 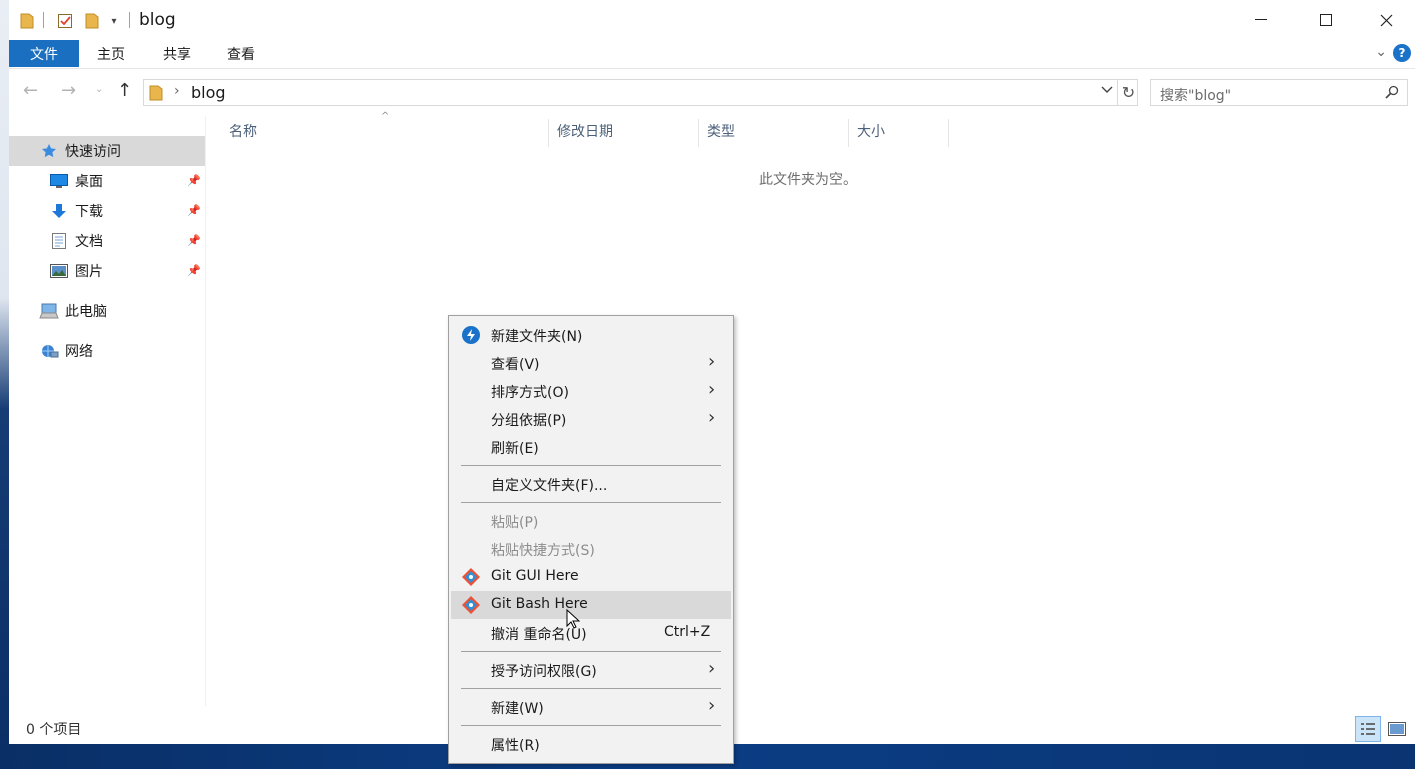 What do you see at coordinates (59, 271) in the screenshot?
I see `picture-icon` at bounding box center [59, 271].